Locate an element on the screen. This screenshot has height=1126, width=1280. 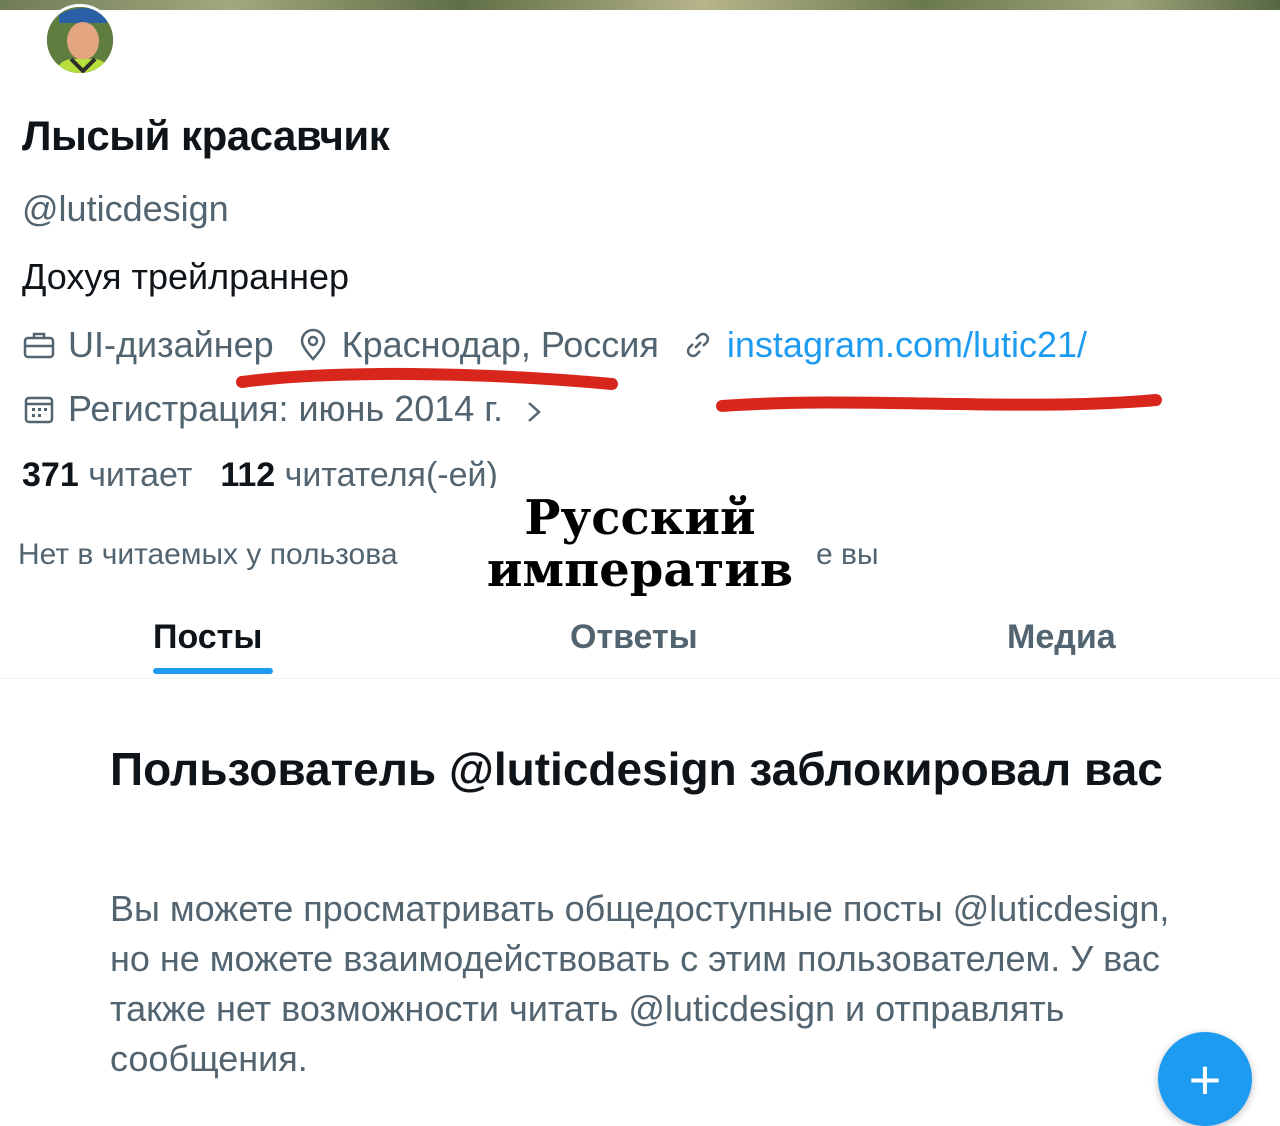
avatar is located at coordinates (80, 40).